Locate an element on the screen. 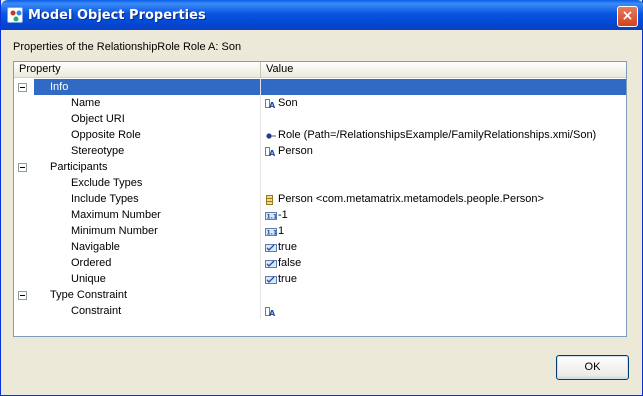 The width and height of the screenshot is (643, 396). property-label: Include Types is located at coordinates (105, 199).